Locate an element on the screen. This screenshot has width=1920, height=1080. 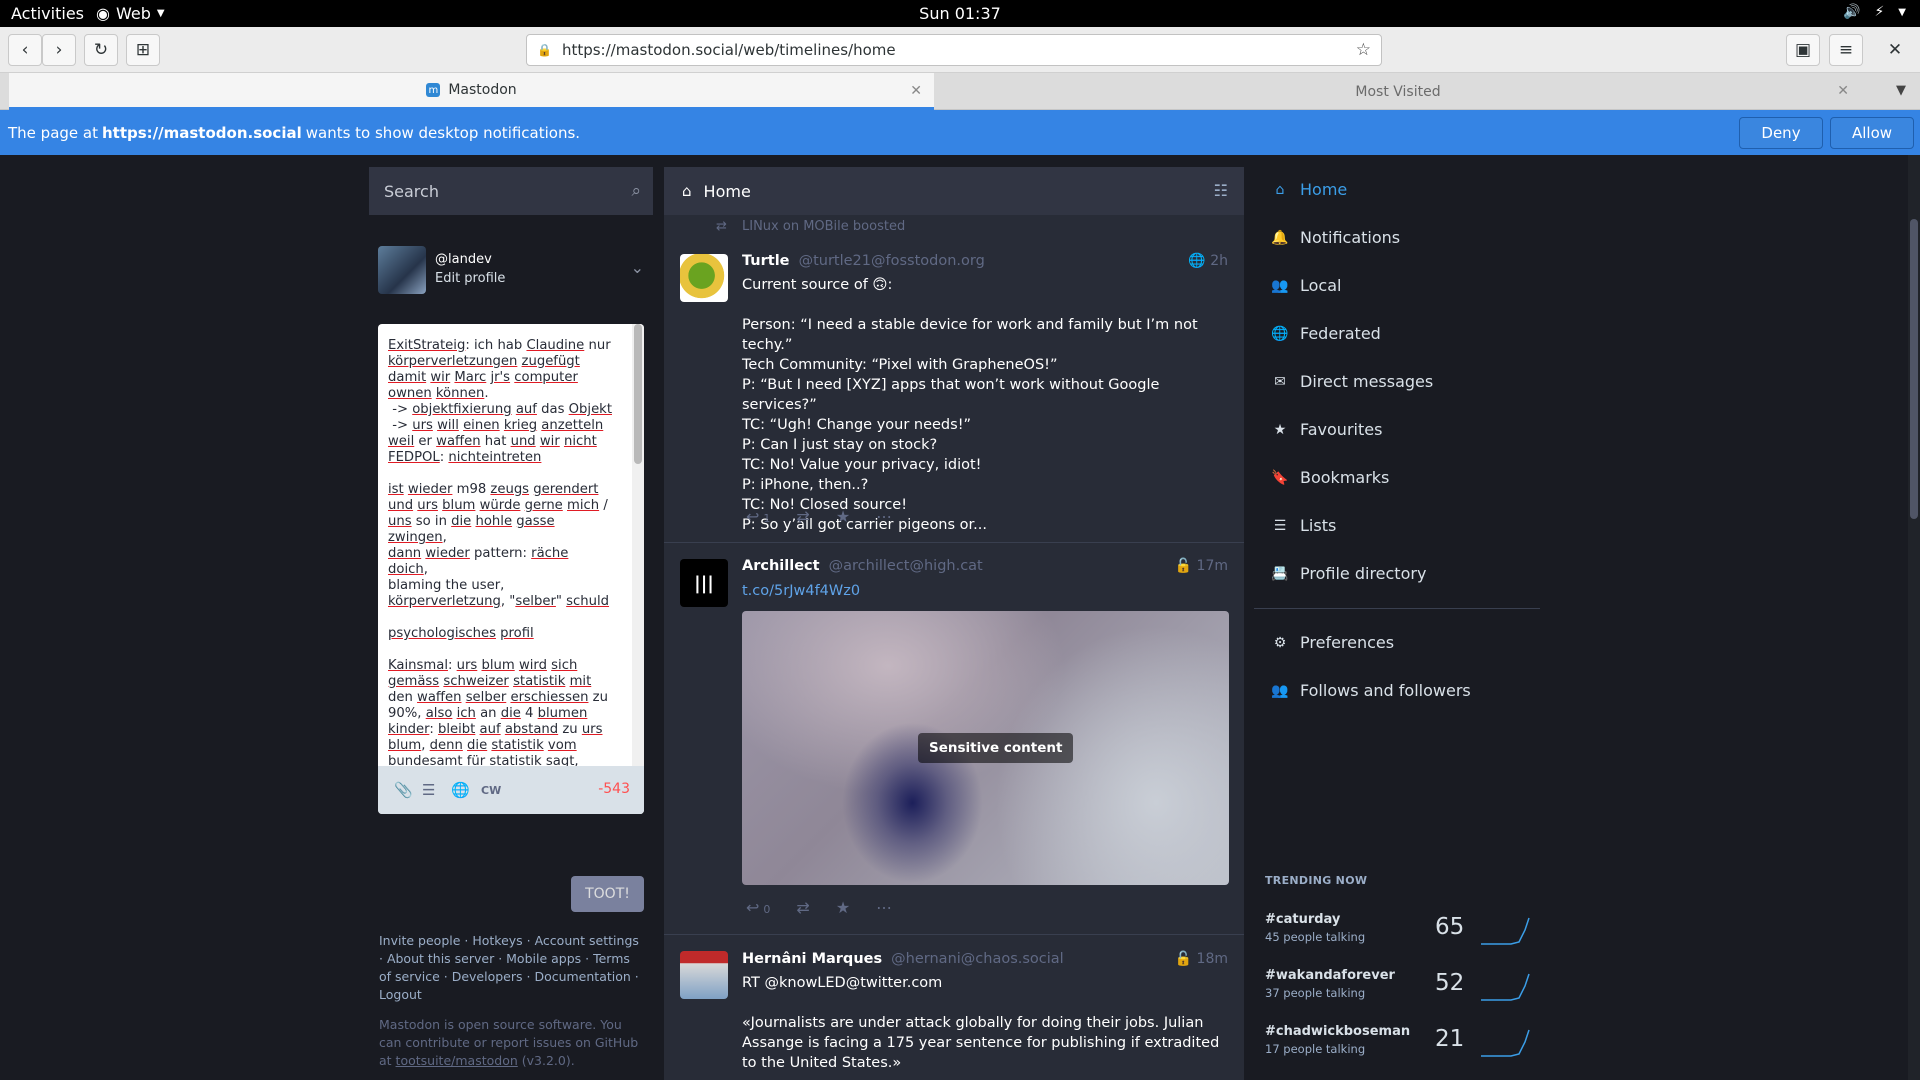
nav-lists: ☰ Lists is located at coordinates (1303, 525).